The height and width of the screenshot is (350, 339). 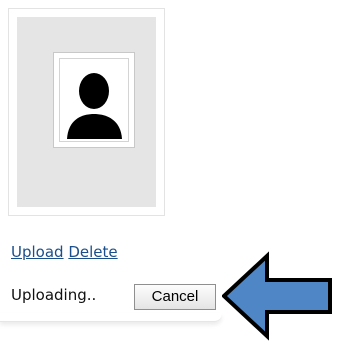 I want to click on cancel-button: Cancel, so click(x=175, y=297).